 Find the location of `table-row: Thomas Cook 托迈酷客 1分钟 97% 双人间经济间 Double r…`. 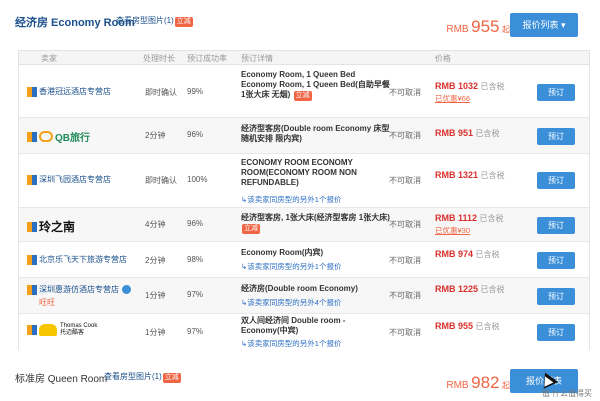

table-row: Thomas Cook 托迈酷客 1分钟 97% 双人间经济间 Double r… is located at coordinates (304, 332).